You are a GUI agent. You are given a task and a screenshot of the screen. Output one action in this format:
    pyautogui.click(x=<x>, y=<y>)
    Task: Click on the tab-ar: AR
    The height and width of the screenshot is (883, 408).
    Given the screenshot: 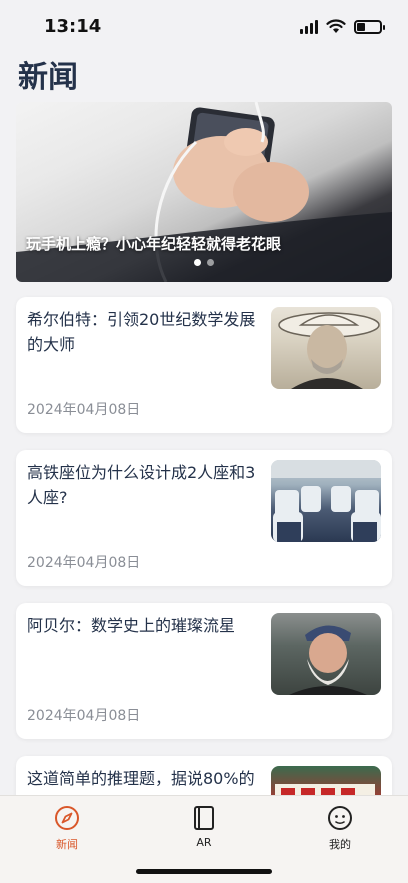 What is the action you would take?
    pyautogui.click(x=204, y=826)
    